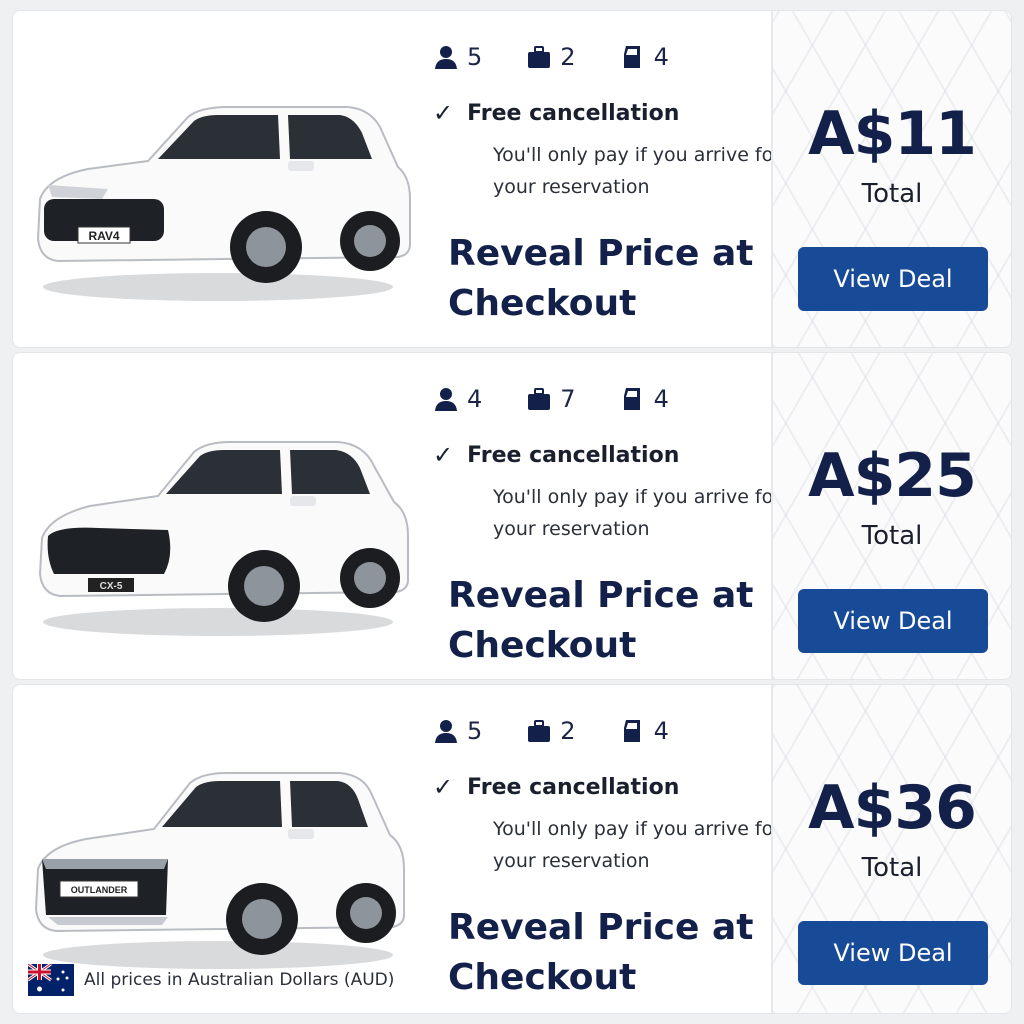 The width and height of the screenshot is (1024, 1024). I want to click on bag-spec: 7, so click(551, 399).